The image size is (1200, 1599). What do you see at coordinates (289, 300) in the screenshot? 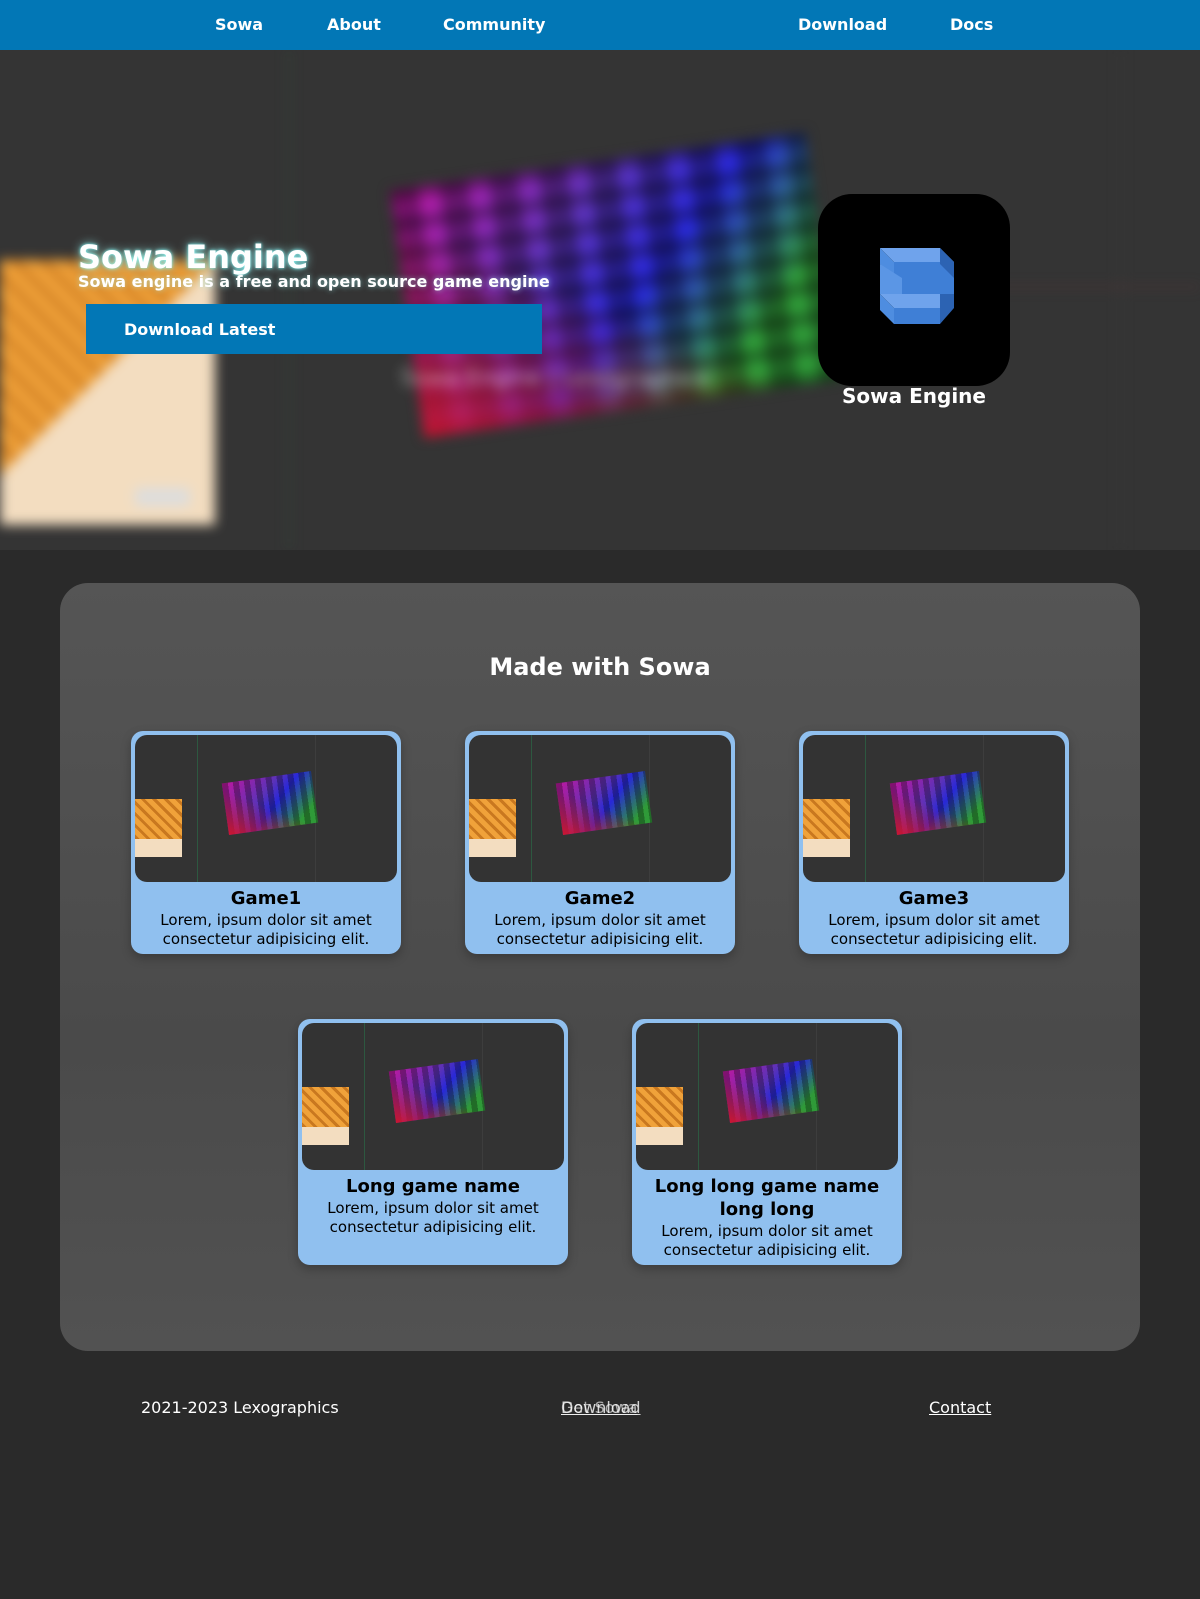
I see `hero-bg-grid-line` at bounding box center [289, 300].